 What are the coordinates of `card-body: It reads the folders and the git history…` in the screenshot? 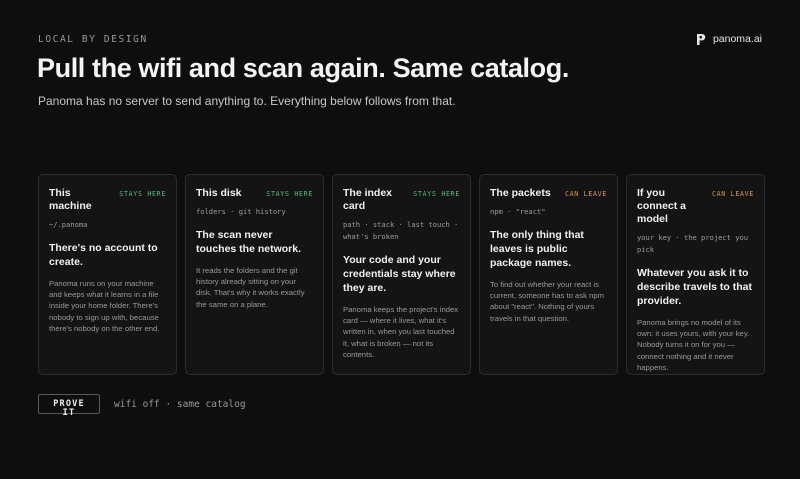 It's located at (250, 287).